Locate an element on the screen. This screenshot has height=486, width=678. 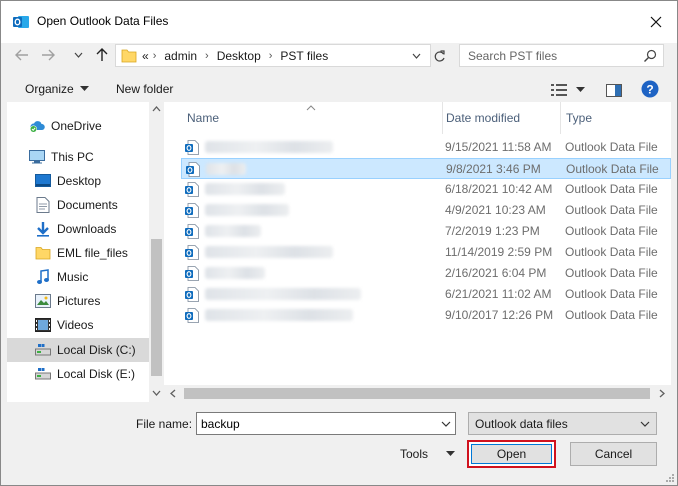
file-date-modified: 7/2/2019 1:23 PM is located at coordinates (492, 231).